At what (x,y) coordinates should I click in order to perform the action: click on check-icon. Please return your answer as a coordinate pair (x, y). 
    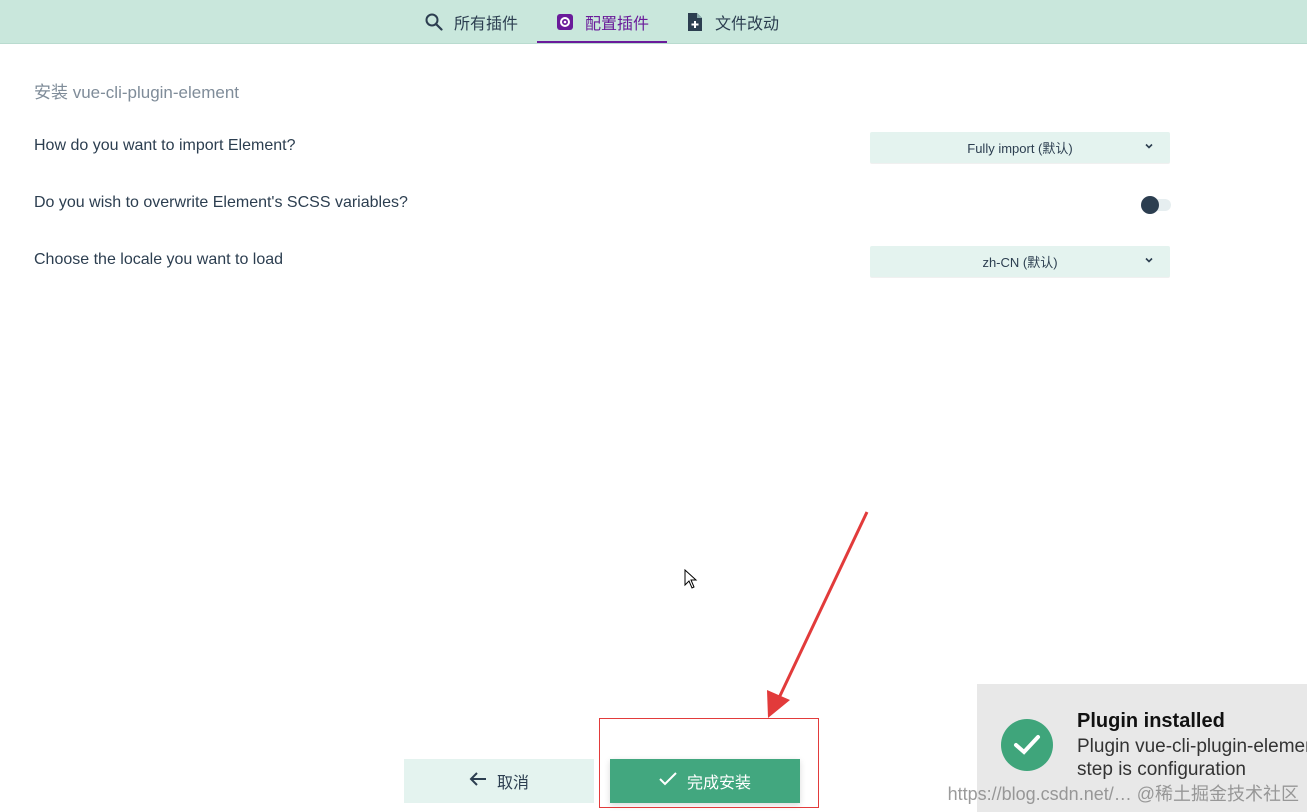
    Looking at the image, I should click on (668, 781).